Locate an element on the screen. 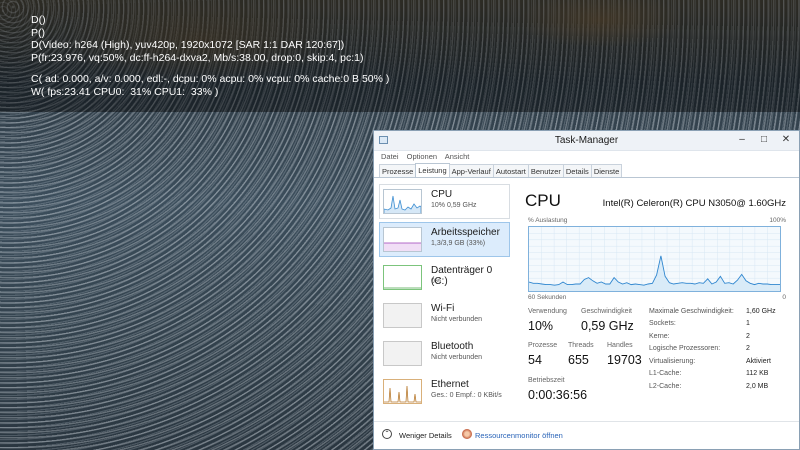  spec-value: Aktiviert is located at coordinates (758, 361).